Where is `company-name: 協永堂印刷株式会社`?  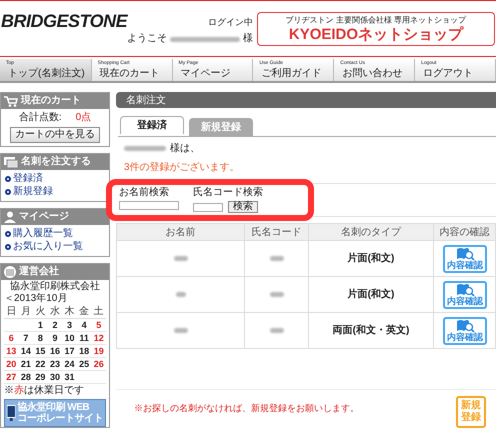 company-name: 協永堂印刷株式会社 is located at coordinates (55, 287).